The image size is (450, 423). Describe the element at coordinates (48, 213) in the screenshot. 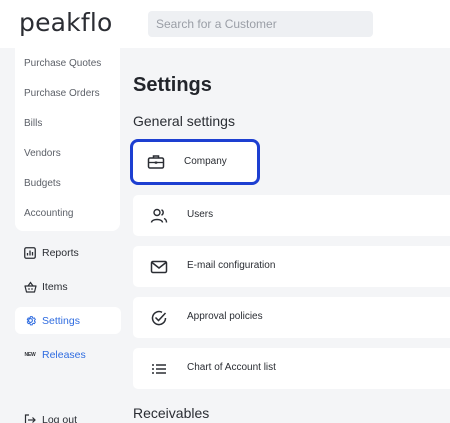

I see `sidebar-item-accounting: Accounting` at that location.